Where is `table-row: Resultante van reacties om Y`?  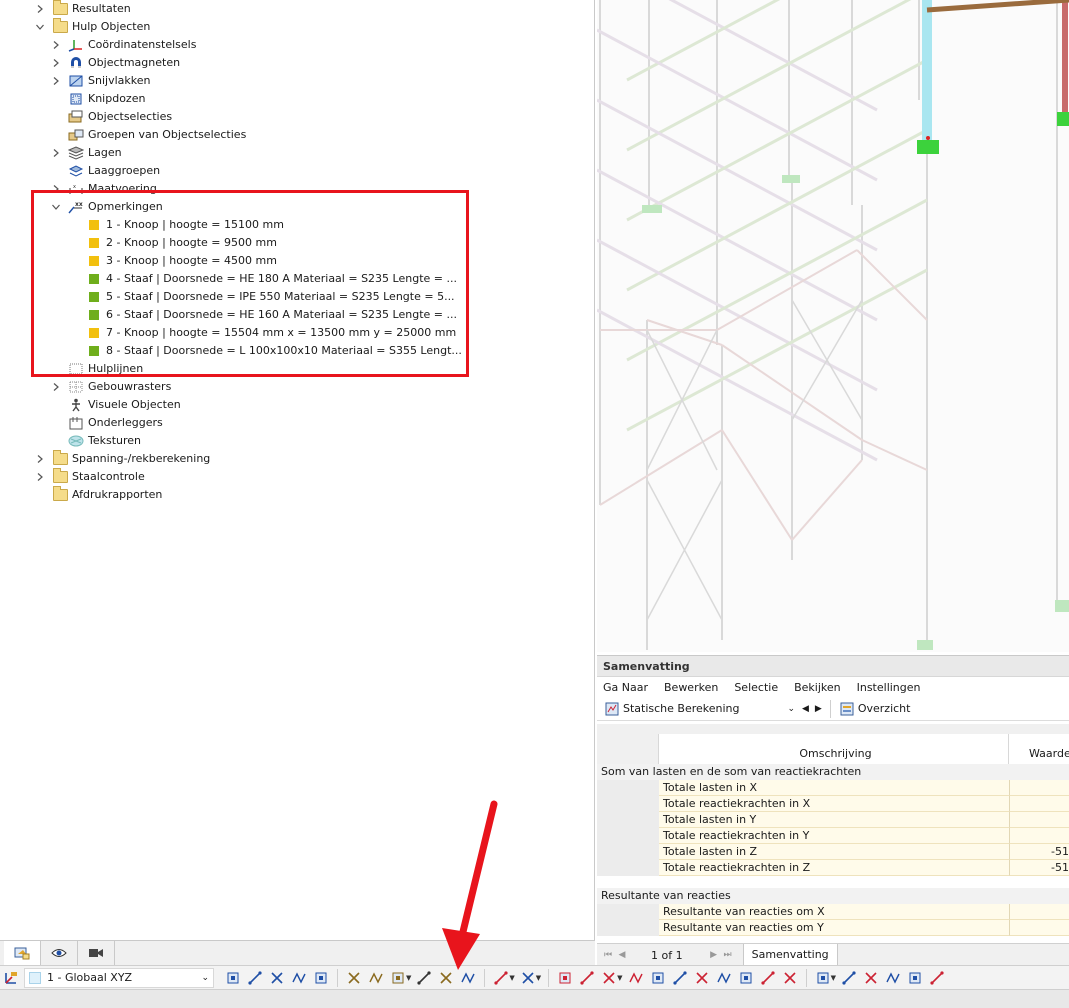
table-row: Resultante van reacties om Y is located at coordinates (833, 928).